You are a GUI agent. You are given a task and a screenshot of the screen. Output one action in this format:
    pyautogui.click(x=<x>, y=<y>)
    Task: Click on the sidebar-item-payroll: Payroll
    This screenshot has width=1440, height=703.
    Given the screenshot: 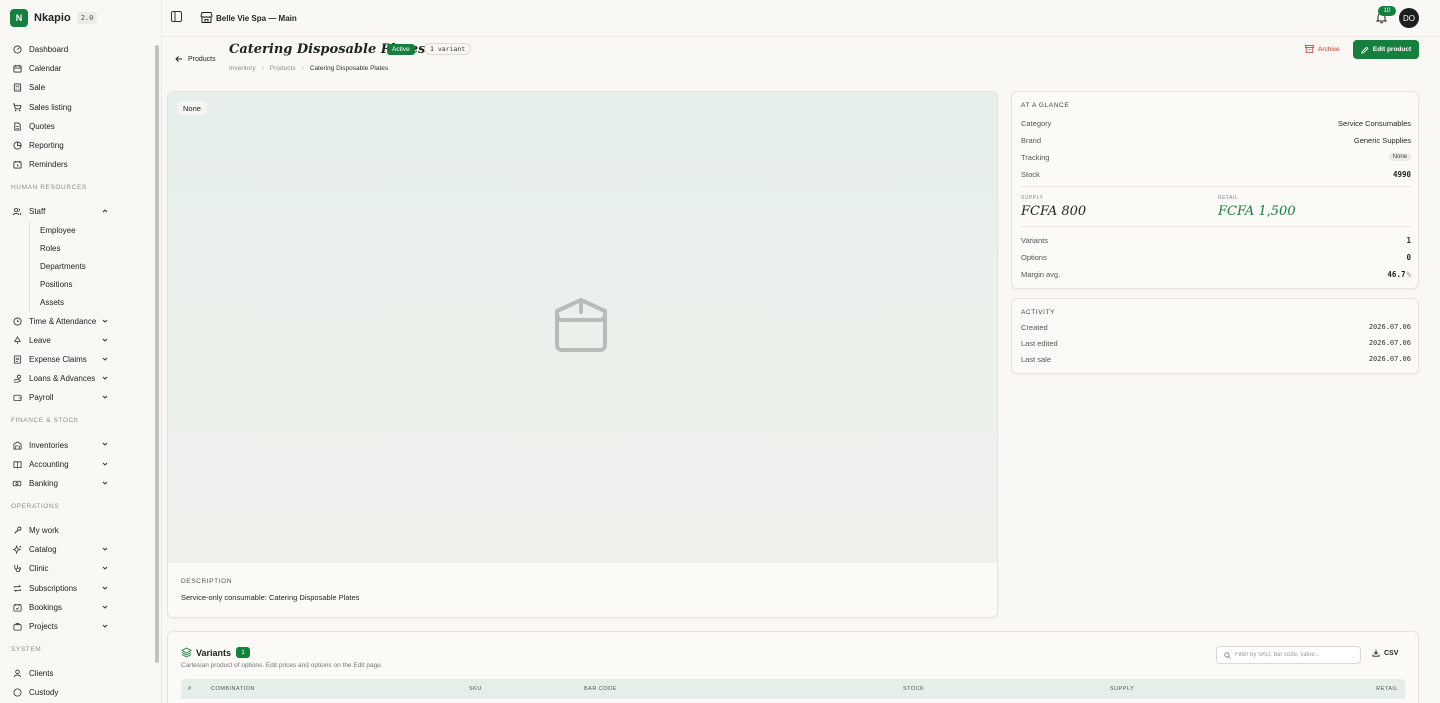 What is the action you would take?
    pyautogui.click(x=77, y=397)
    